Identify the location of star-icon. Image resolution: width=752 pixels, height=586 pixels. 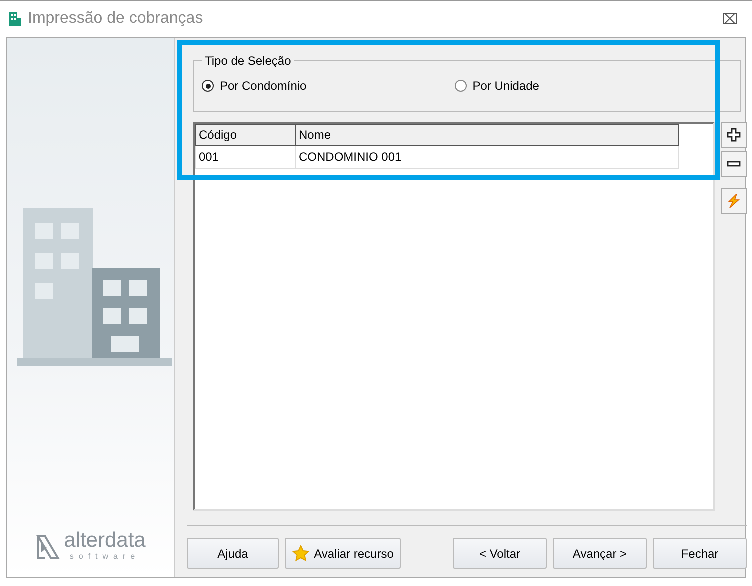
(301, 553).